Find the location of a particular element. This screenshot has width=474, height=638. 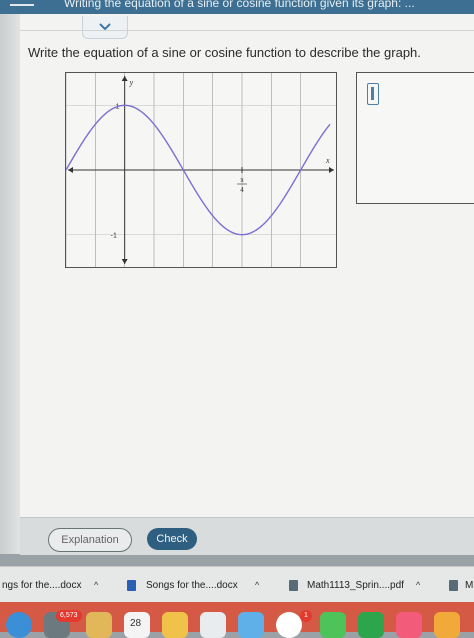

header-divider is located at coordinates (247, 30).